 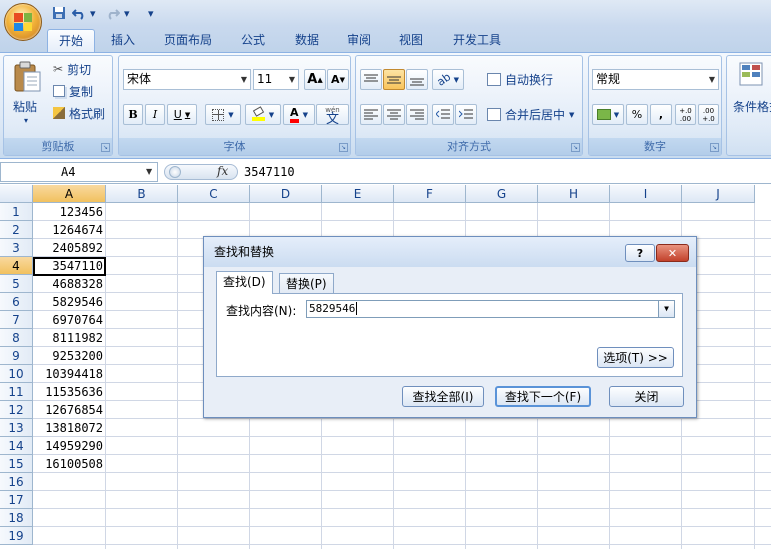 I want to click on align-top-icon, so click(x=371, y=79).